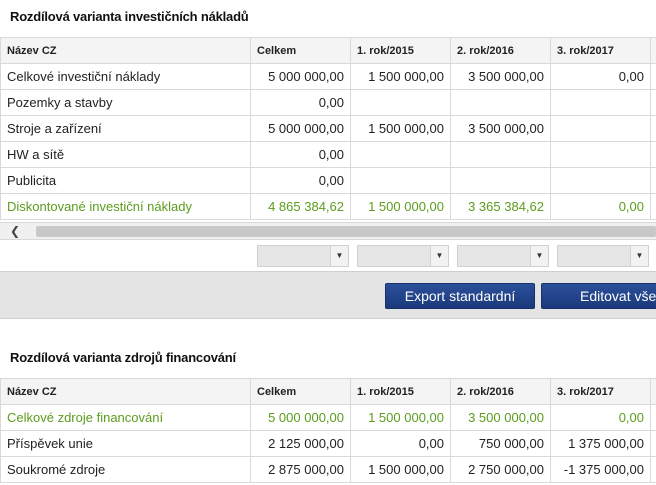  I want to click on cell-year-2016: 3 365 384,62, so click(500, 206).